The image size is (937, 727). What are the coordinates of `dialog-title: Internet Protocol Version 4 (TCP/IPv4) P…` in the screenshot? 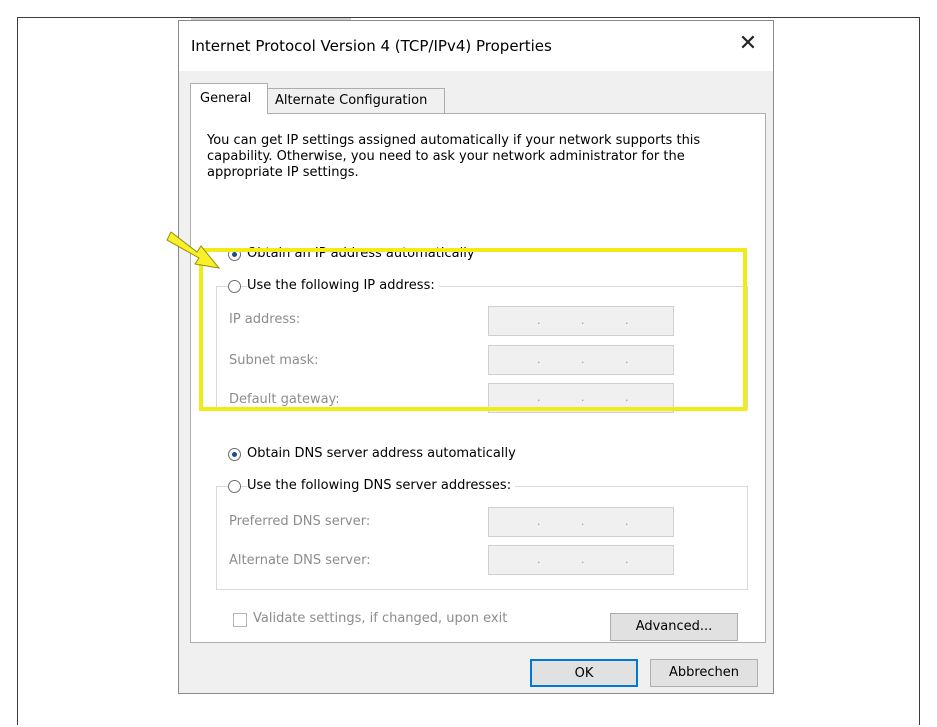 It's located at (371, 46).